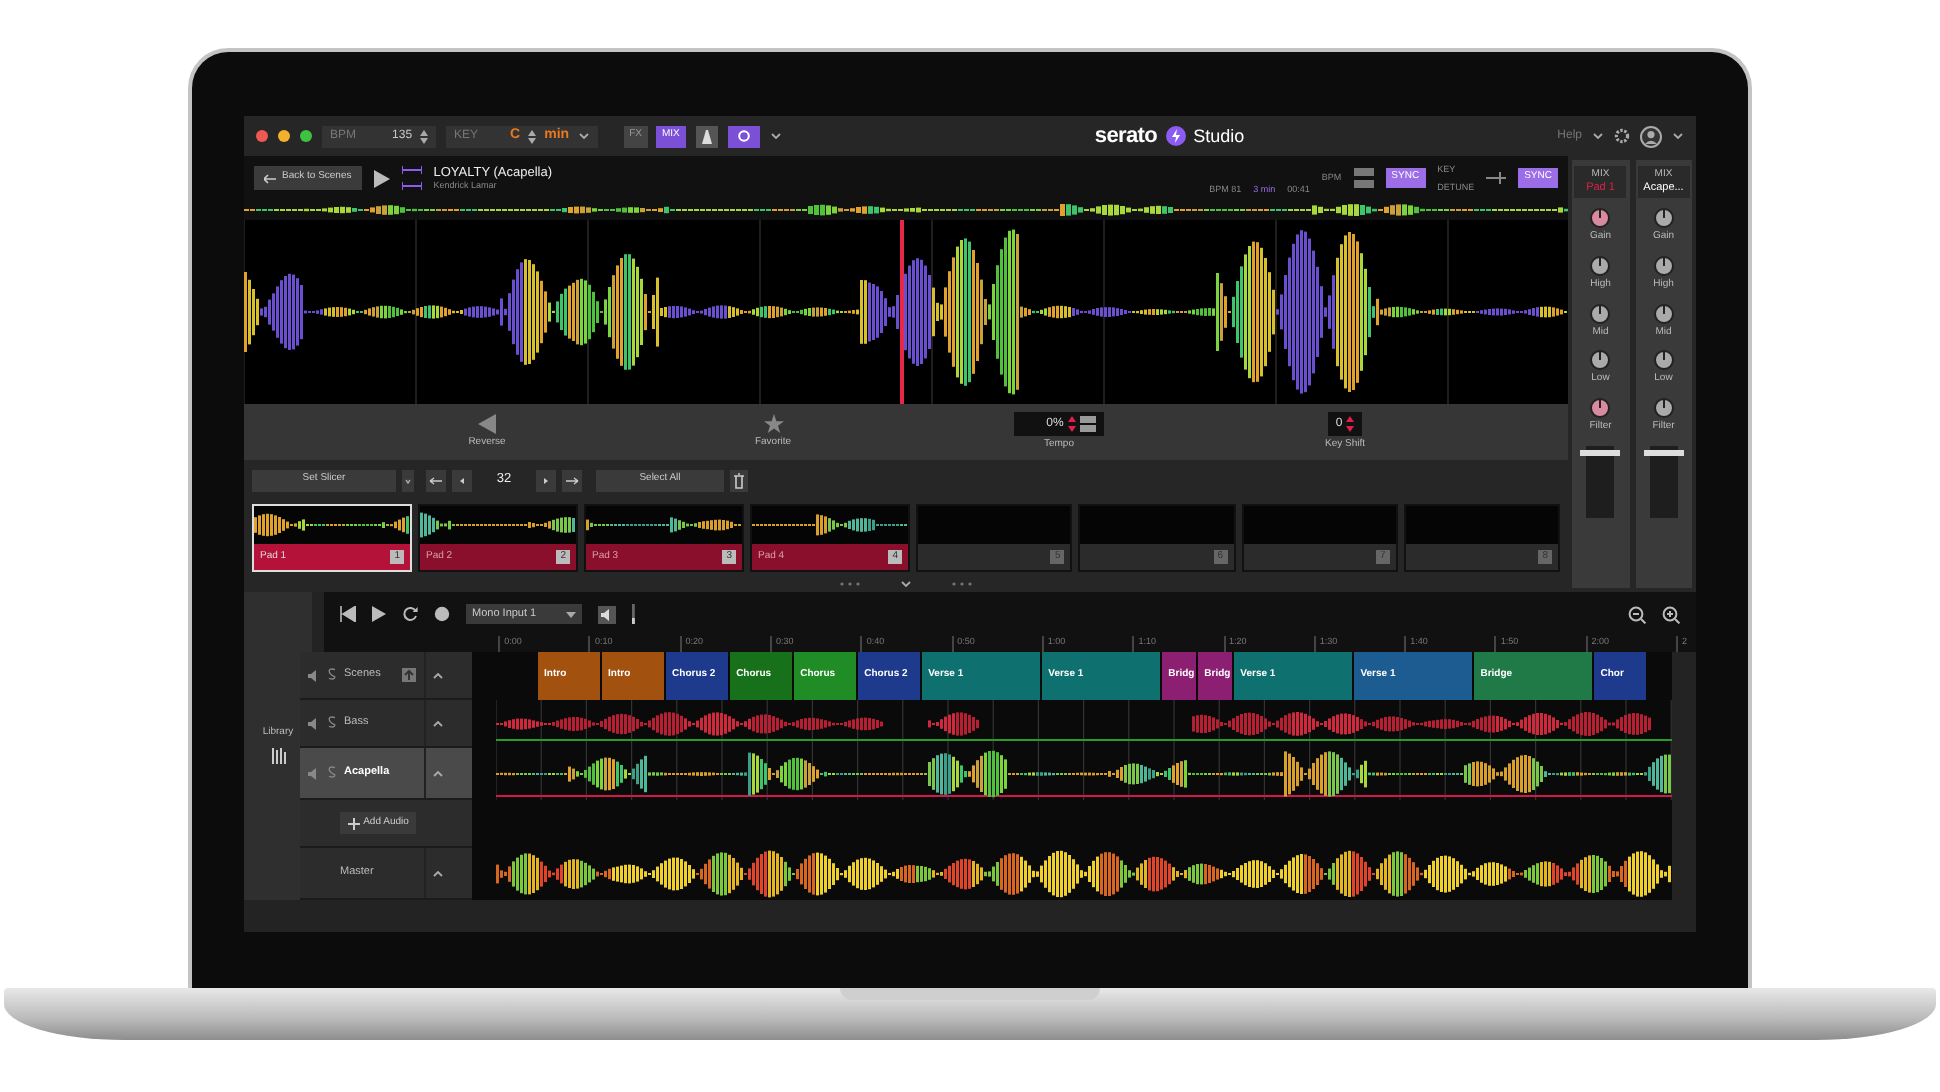  I want to click on trash-icon, so click(739, 480).